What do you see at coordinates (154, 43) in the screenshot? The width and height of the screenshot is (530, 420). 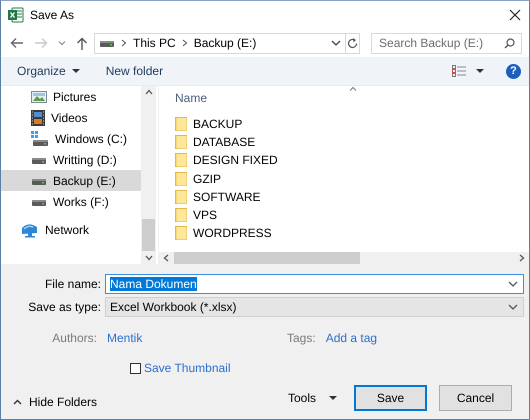 I see `breadcrumb: This PC` at bounding box center [154, 43].